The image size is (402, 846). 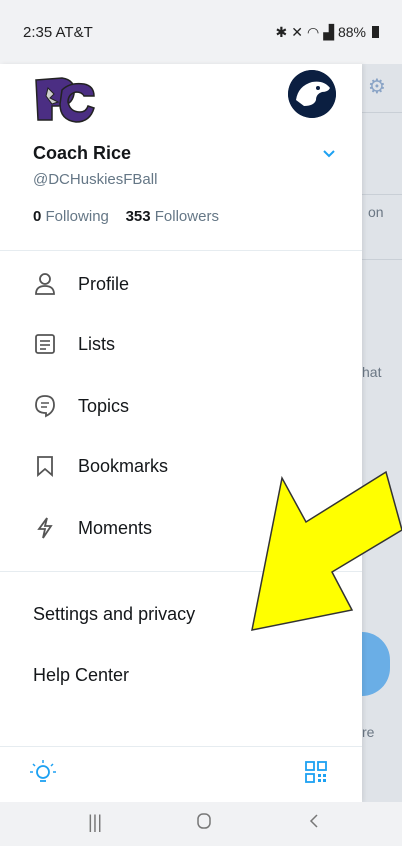 I want to click on profile-handle: @DCHuskiesFBall, so click(x=95, y=179).